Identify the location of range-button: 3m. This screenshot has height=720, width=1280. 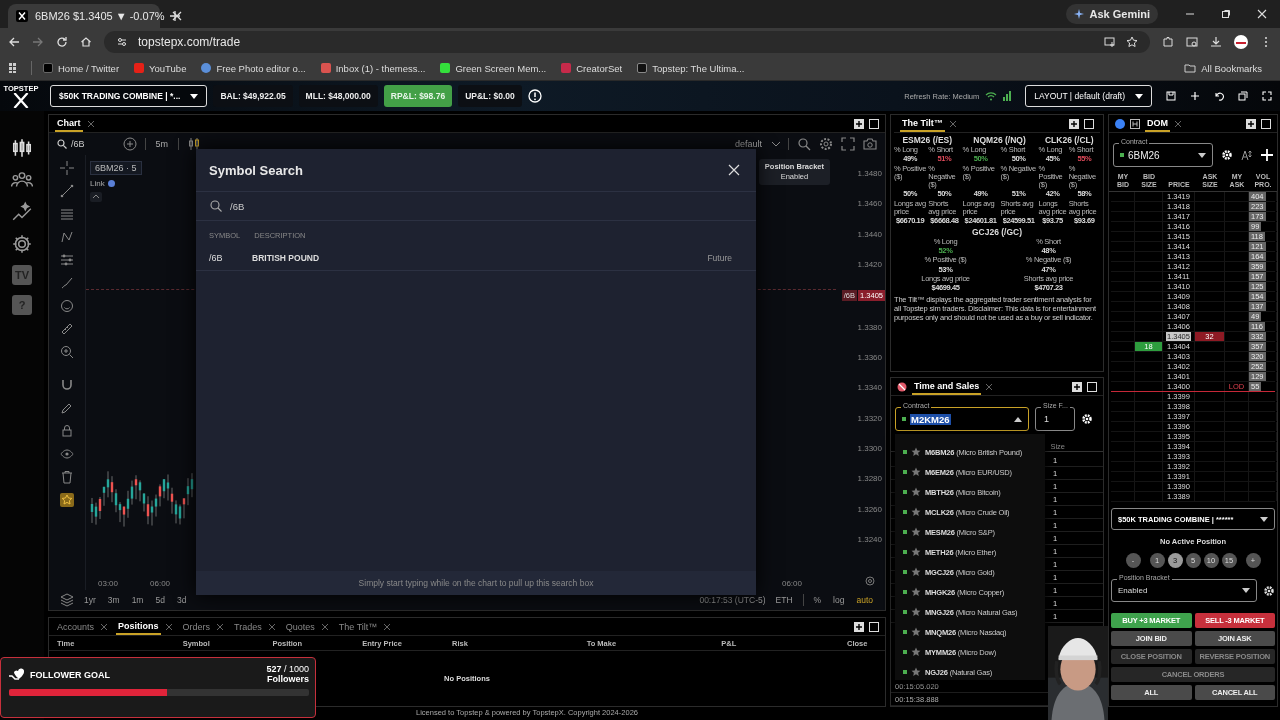
(113, 600).